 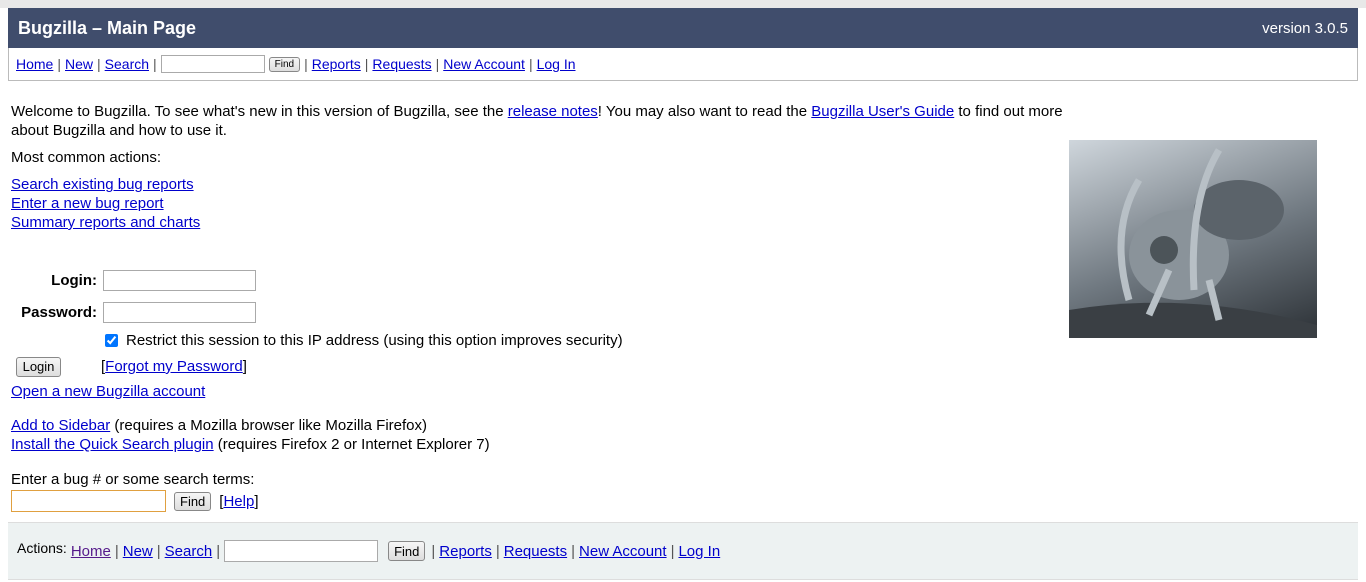 I want to click on ant-image, so click(x=1193, y=239).